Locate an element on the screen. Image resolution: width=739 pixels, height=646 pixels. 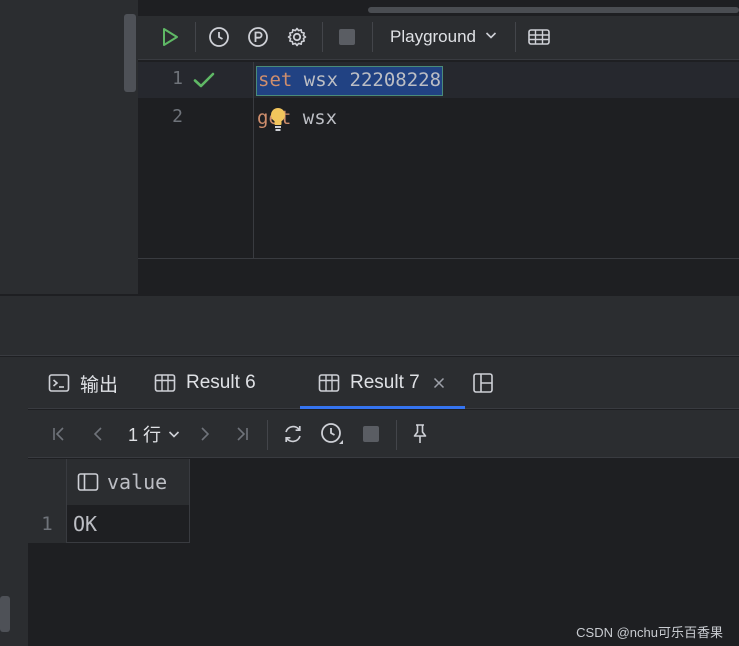
watermark: CSDN @nchu可乐百香果 is located at coordinates (649, 632).